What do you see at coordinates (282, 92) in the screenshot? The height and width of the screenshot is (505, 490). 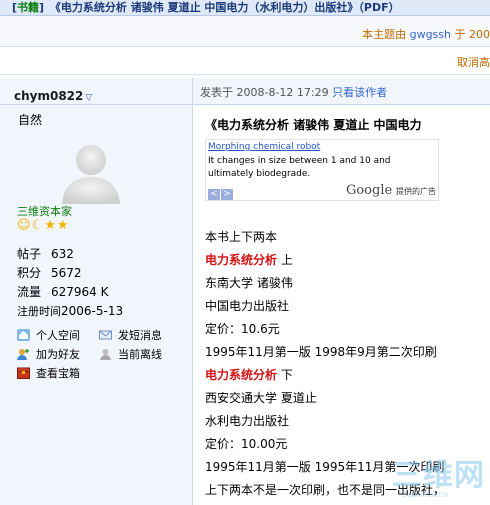 I see `post-timestamp: 2008-8-12 17:29` at bounding box center [282, 92].